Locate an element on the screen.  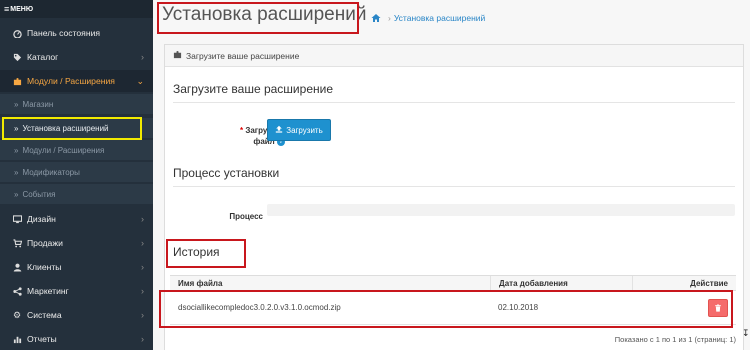
table-header: Имя файла Дата добавления Действие is located at coordinates (453, 283).